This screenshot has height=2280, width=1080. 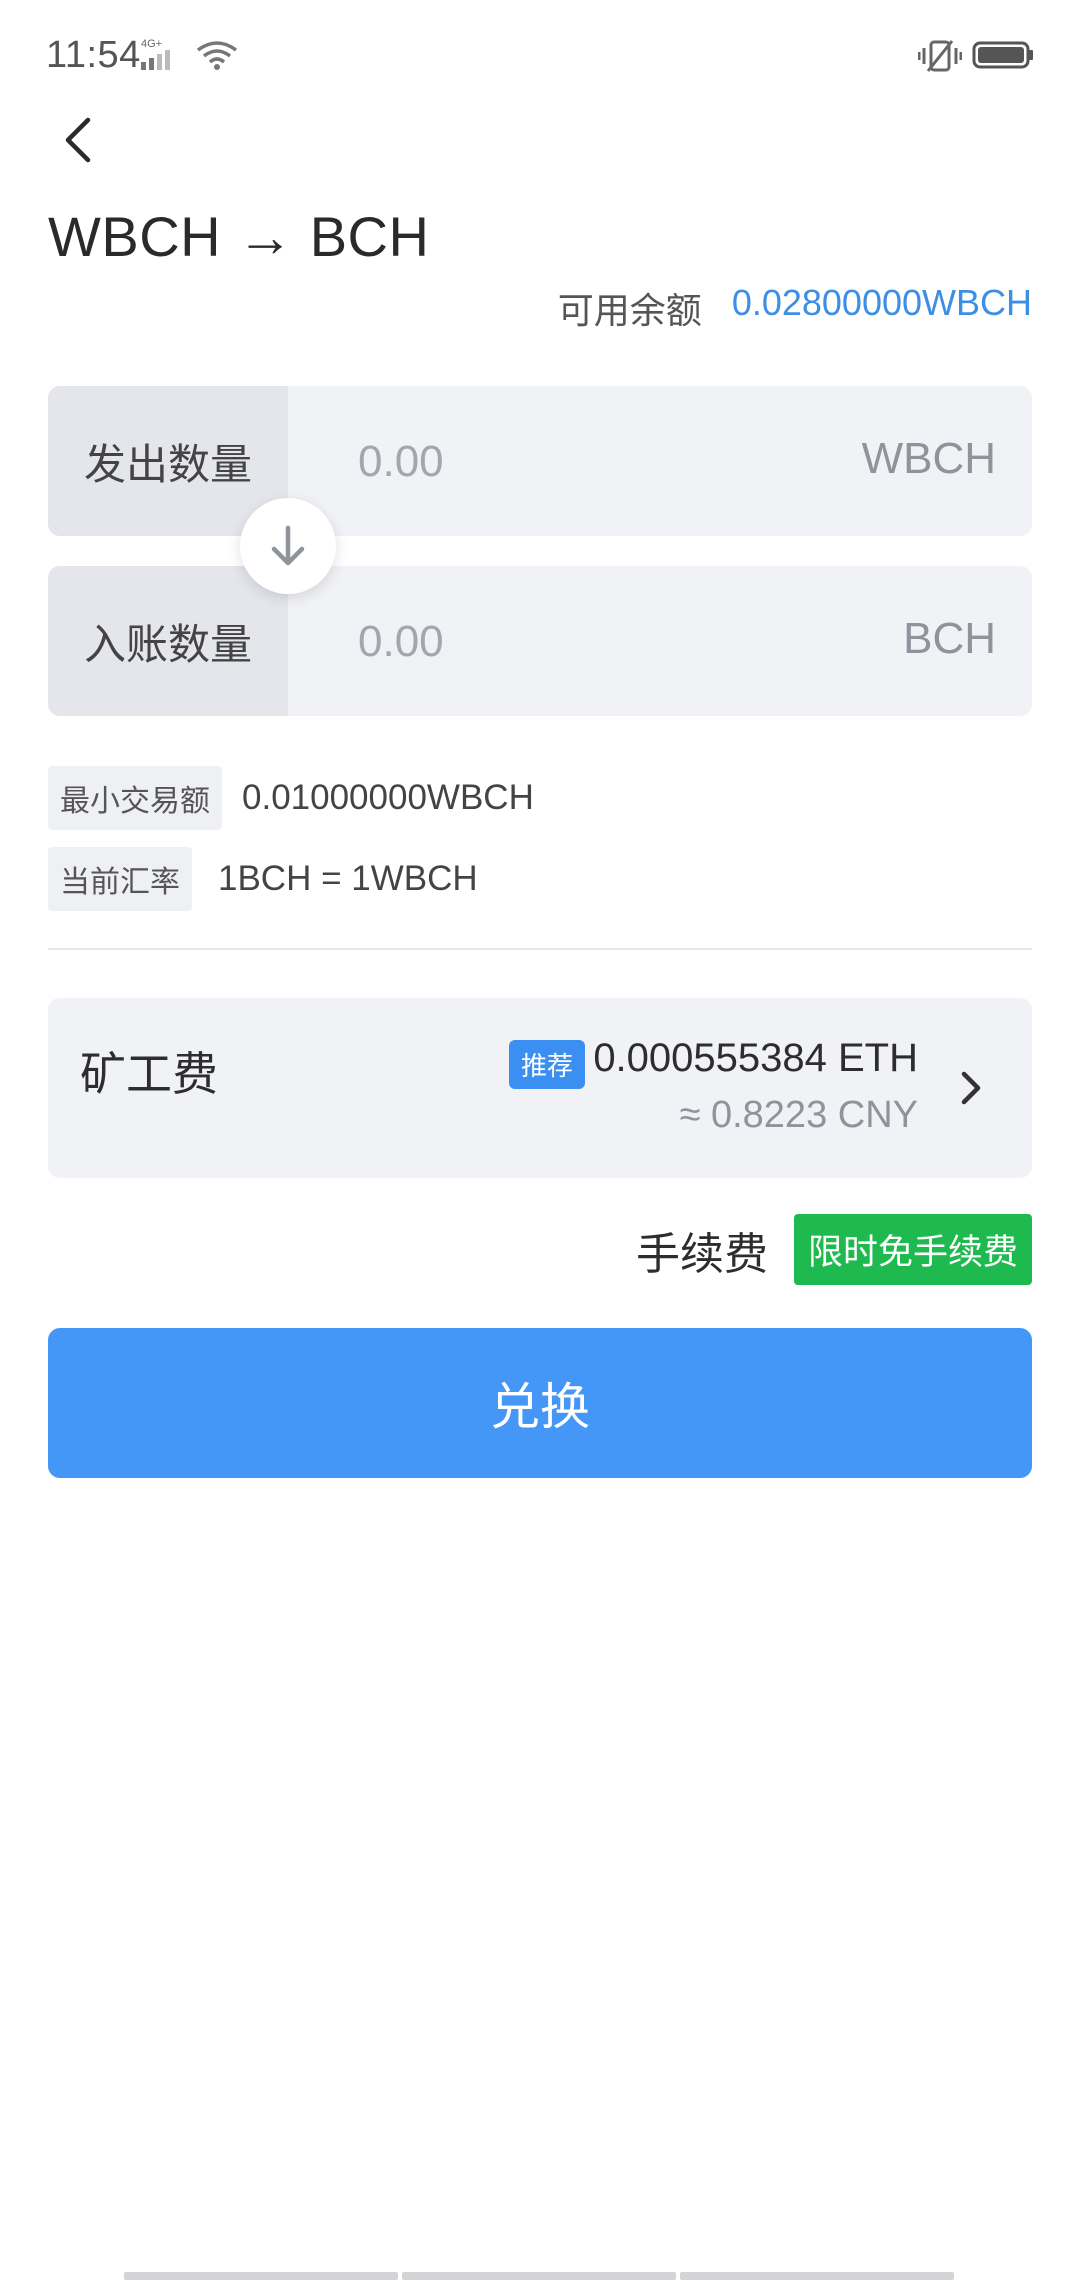 I want to click on balance-label: 可用余额, so click(x=629, y=310).